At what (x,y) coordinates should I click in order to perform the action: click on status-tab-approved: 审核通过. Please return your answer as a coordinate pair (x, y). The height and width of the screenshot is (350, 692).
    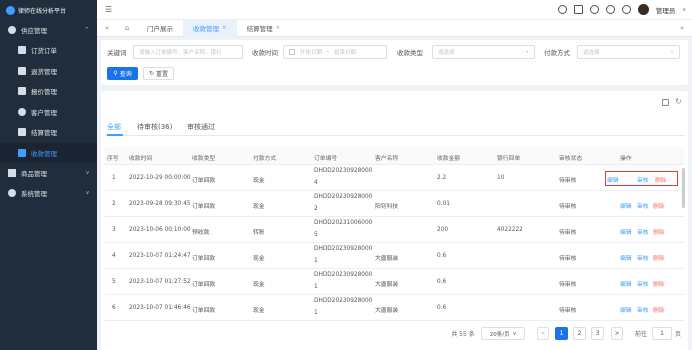
    Looking at the image, I should click on (201, 127).